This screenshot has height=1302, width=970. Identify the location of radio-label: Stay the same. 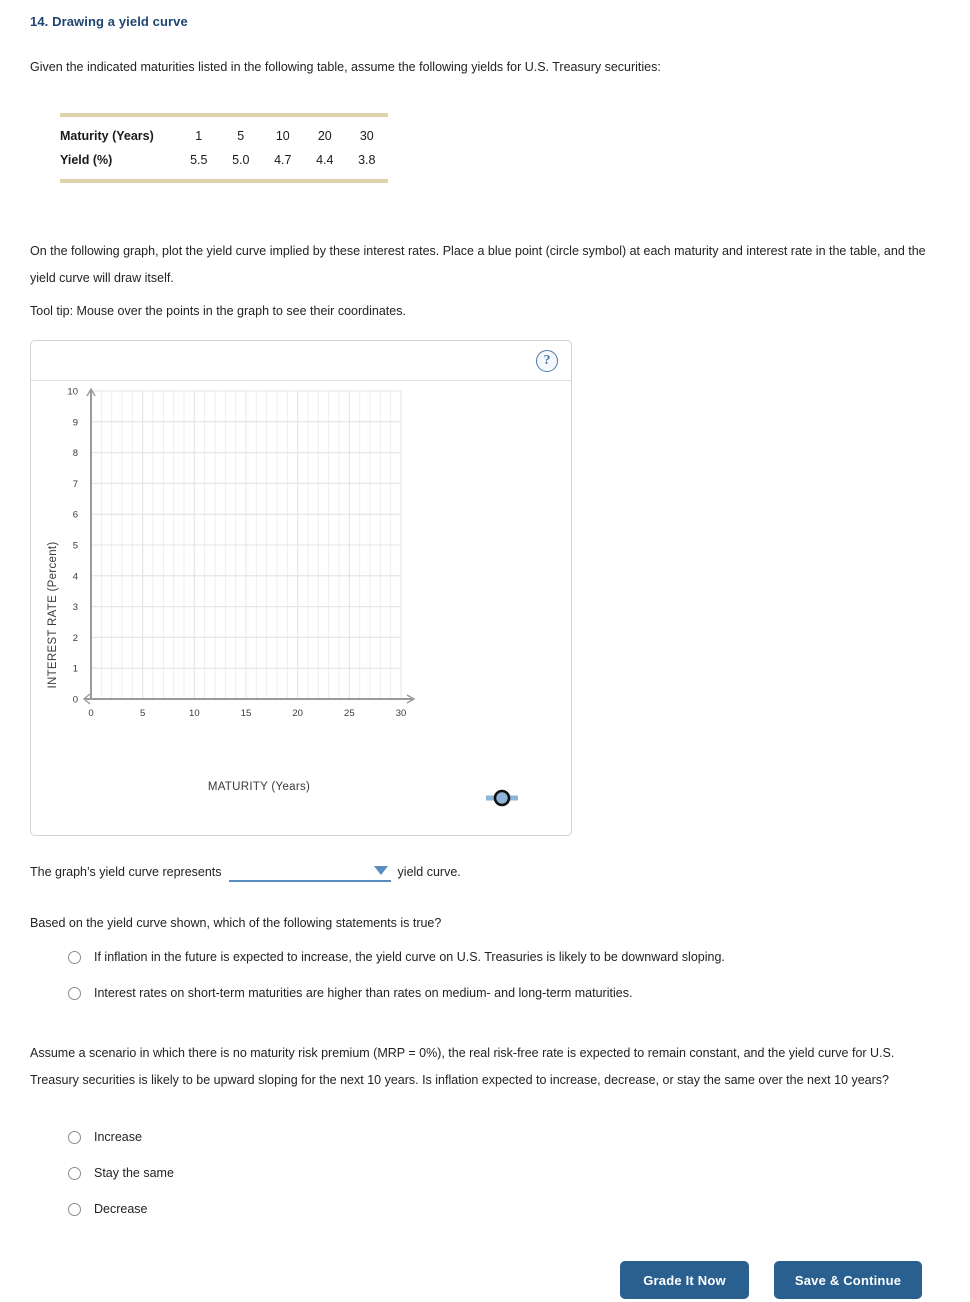
(134, 1173).